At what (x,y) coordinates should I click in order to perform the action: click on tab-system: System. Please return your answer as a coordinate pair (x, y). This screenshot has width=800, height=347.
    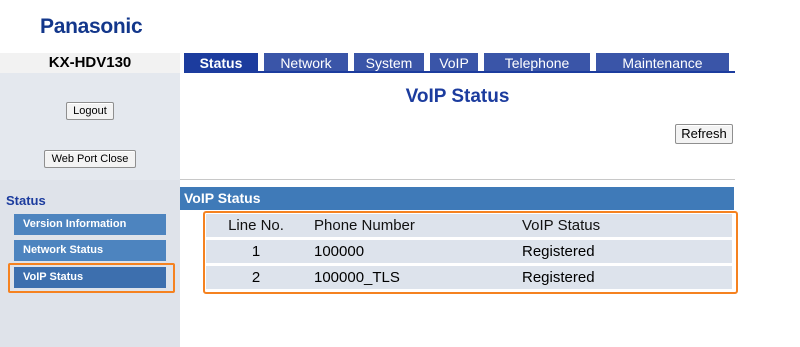
    Looking at the image, I should click on (389, 63).